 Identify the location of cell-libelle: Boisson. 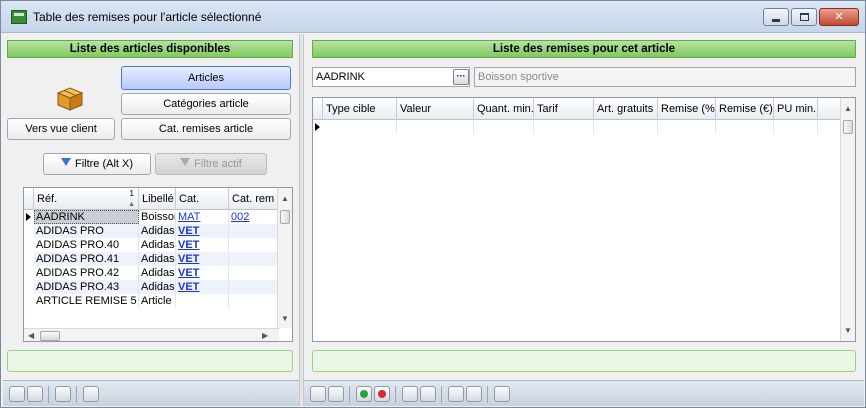
(157, 217).